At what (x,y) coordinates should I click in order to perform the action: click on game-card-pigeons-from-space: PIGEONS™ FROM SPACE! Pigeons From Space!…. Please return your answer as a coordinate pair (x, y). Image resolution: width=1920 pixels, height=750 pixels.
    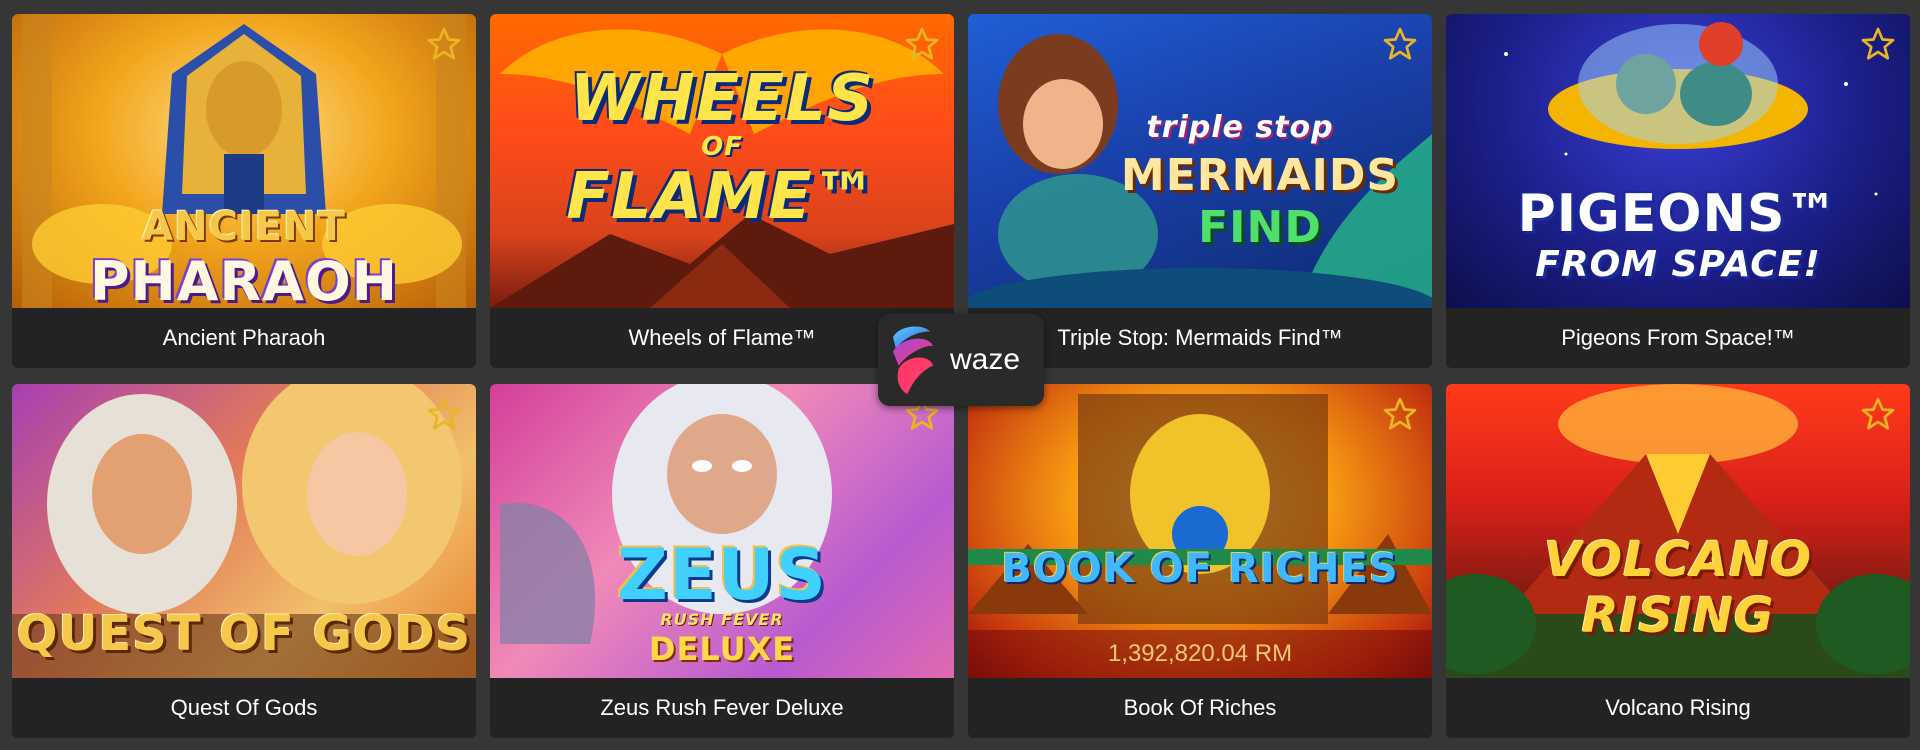
    Looking at the image, I should click on (1678, 191).